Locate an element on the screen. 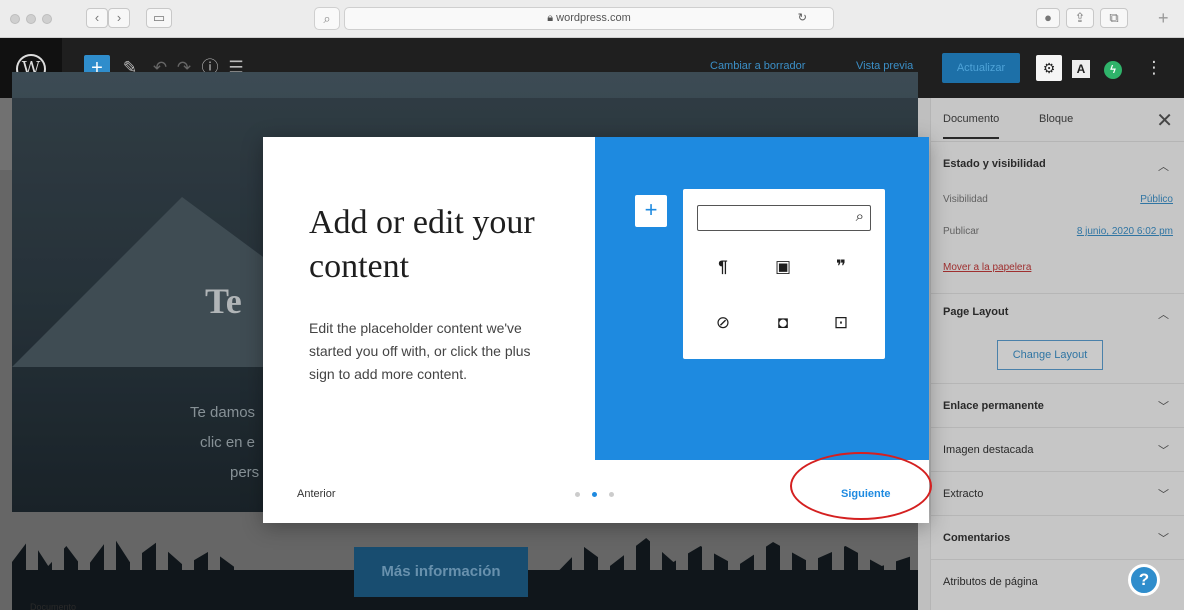 The image size is (1184, 610). astra-button: A is located at coordinates (1081, 68).